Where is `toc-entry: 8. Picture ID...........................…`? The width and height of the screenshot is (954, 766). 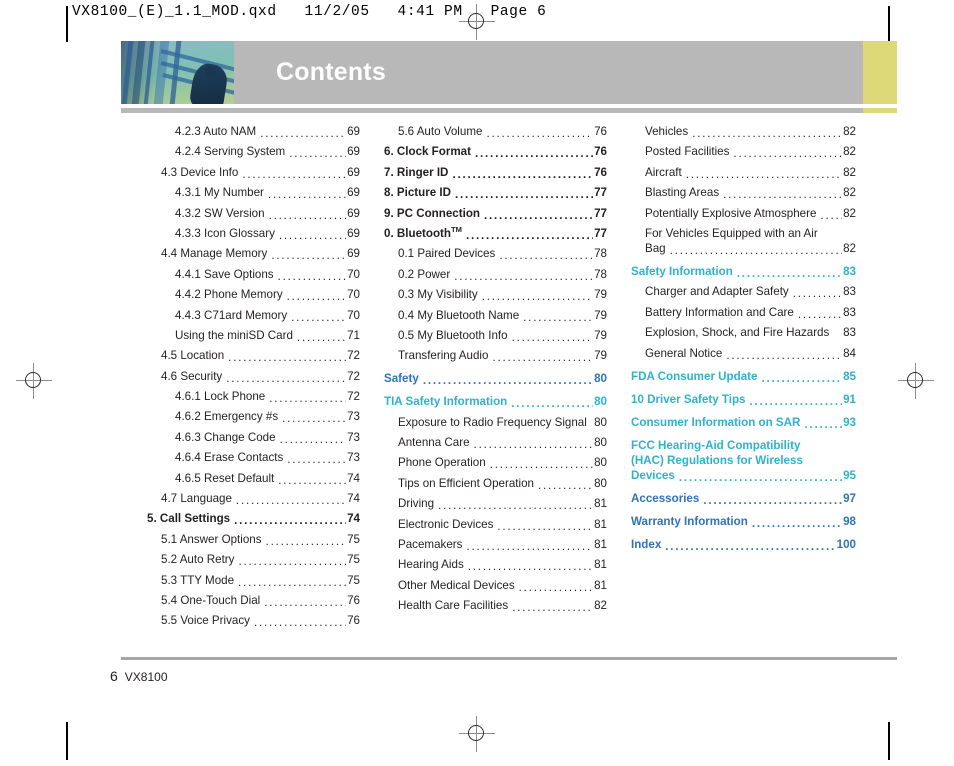
toc-entry: 8. Picture ID...........................… is located at coordinates (495, 192).